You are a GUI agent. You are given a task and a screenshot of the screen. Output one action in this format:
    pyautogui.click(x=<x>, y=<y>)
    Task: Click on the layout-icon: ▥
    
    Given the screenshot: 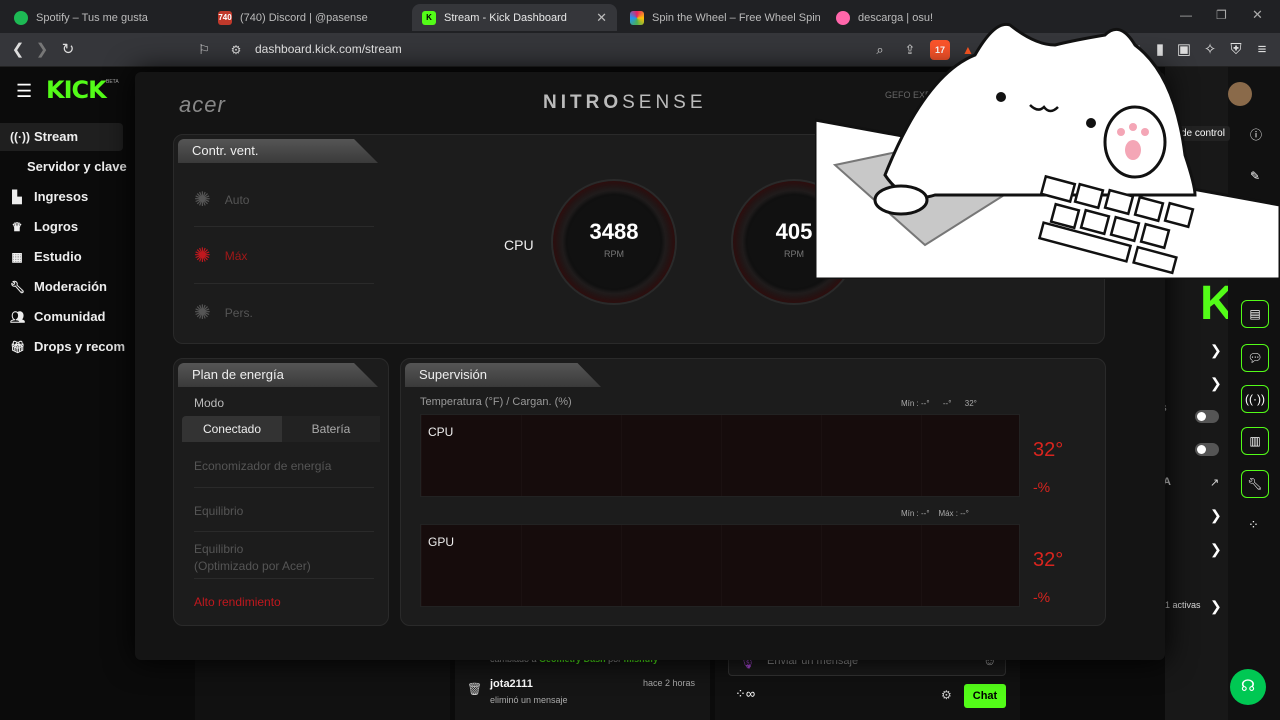 What is the action you would take?
    pyautogui.click(x=1255, y=441)
    